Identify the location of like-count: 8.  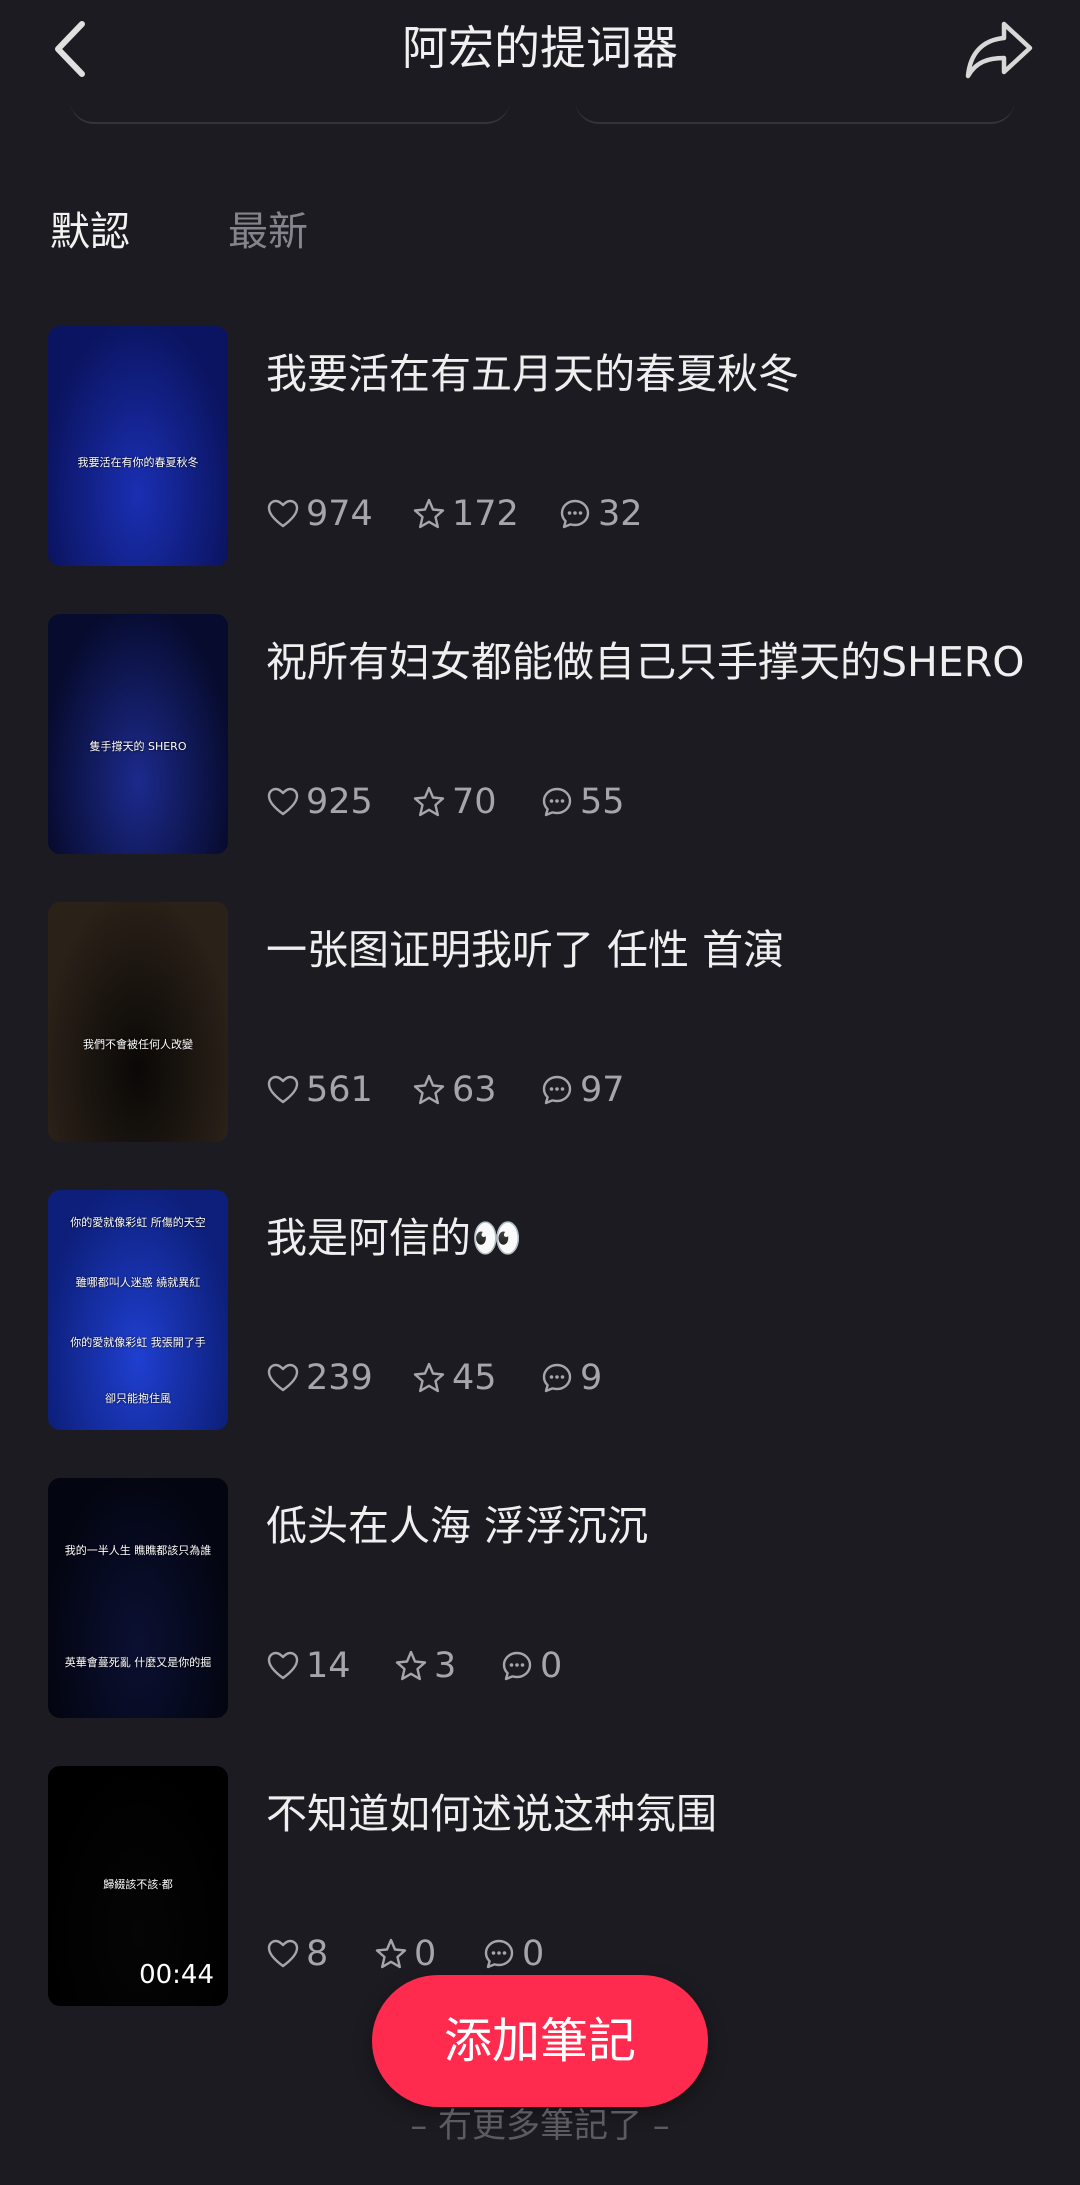
(297, 1954).